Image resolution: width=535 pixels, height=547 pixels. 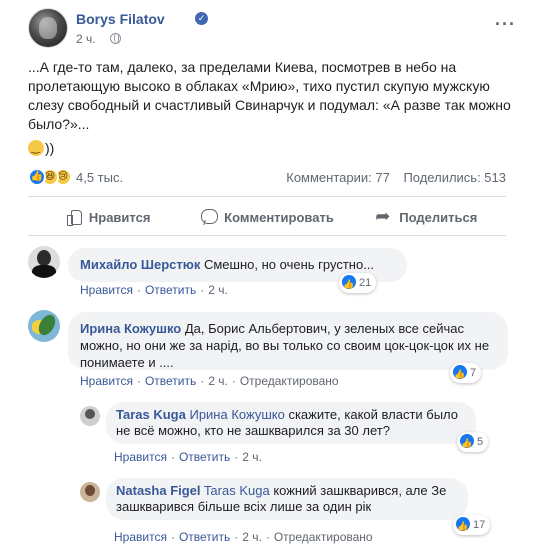 What do you see at coordinates (48, 28) in the screenshot?
I see `author-avatar` at bounding box center [48, 28].